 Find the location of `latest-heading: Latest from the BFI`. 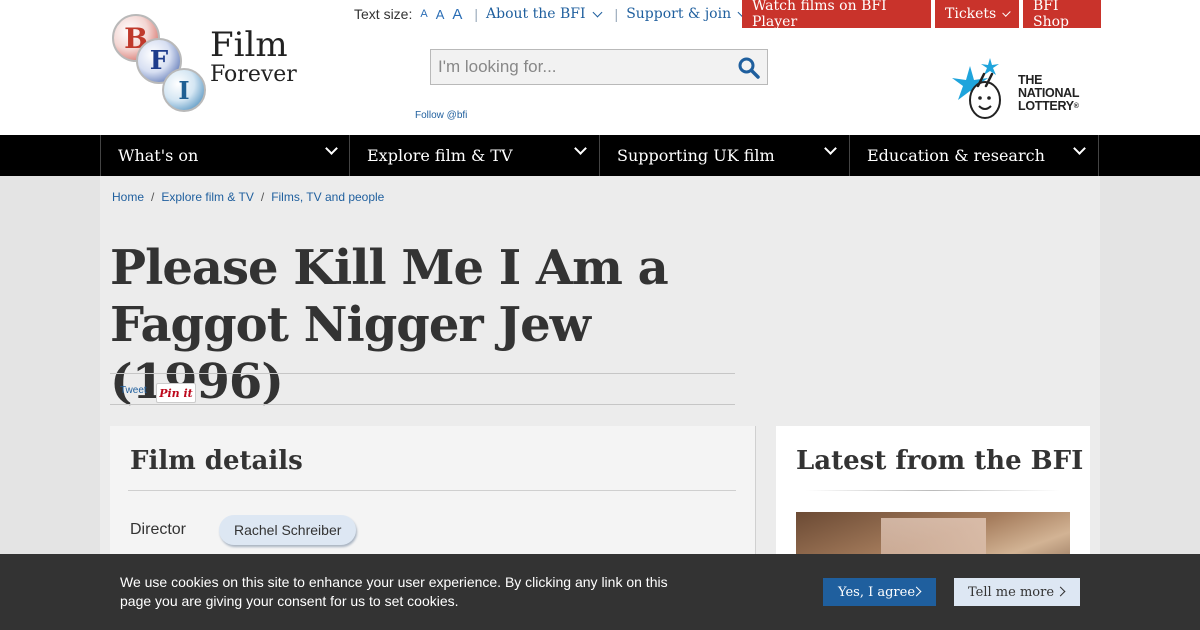

latest-heading: Latest from the BFI is located at coordinates (940, 461).